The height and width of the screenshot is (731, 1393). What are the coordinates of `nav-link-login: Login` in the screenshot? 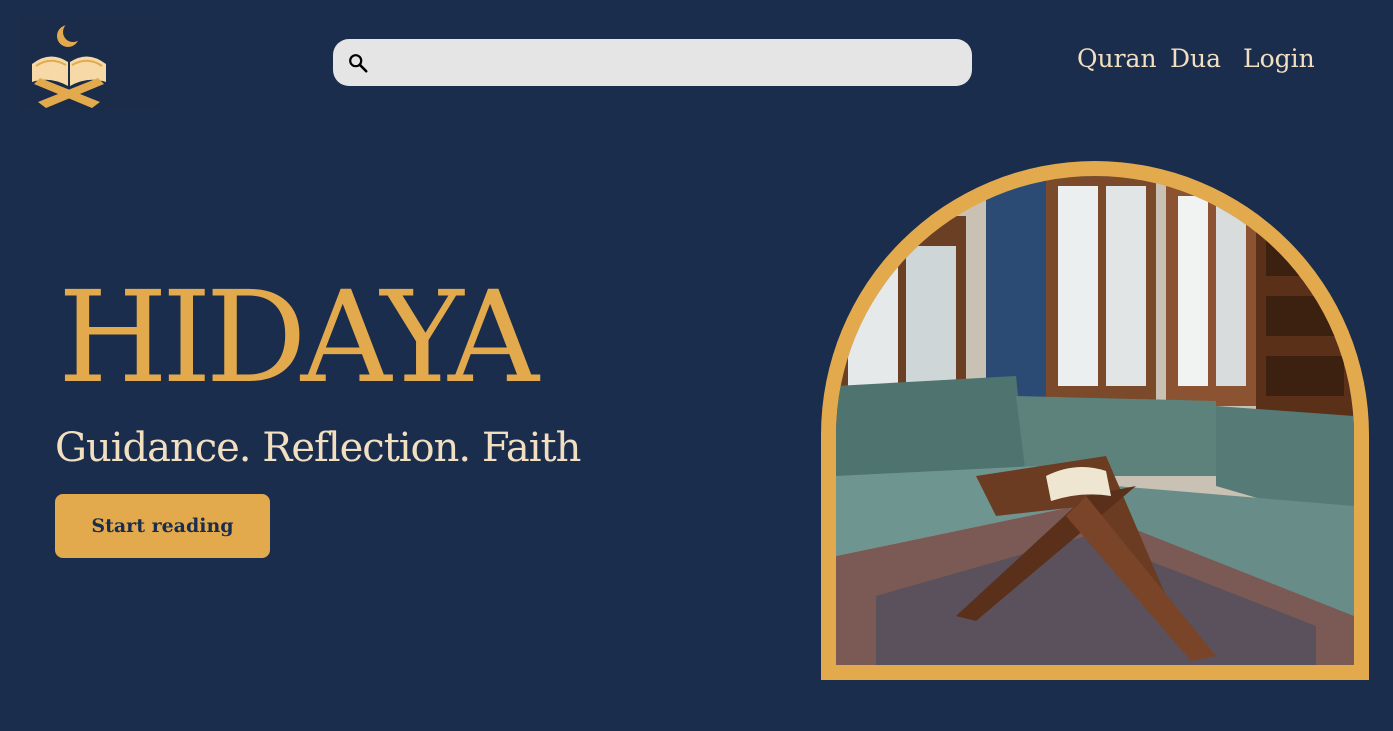 It's located at (1279, 63).